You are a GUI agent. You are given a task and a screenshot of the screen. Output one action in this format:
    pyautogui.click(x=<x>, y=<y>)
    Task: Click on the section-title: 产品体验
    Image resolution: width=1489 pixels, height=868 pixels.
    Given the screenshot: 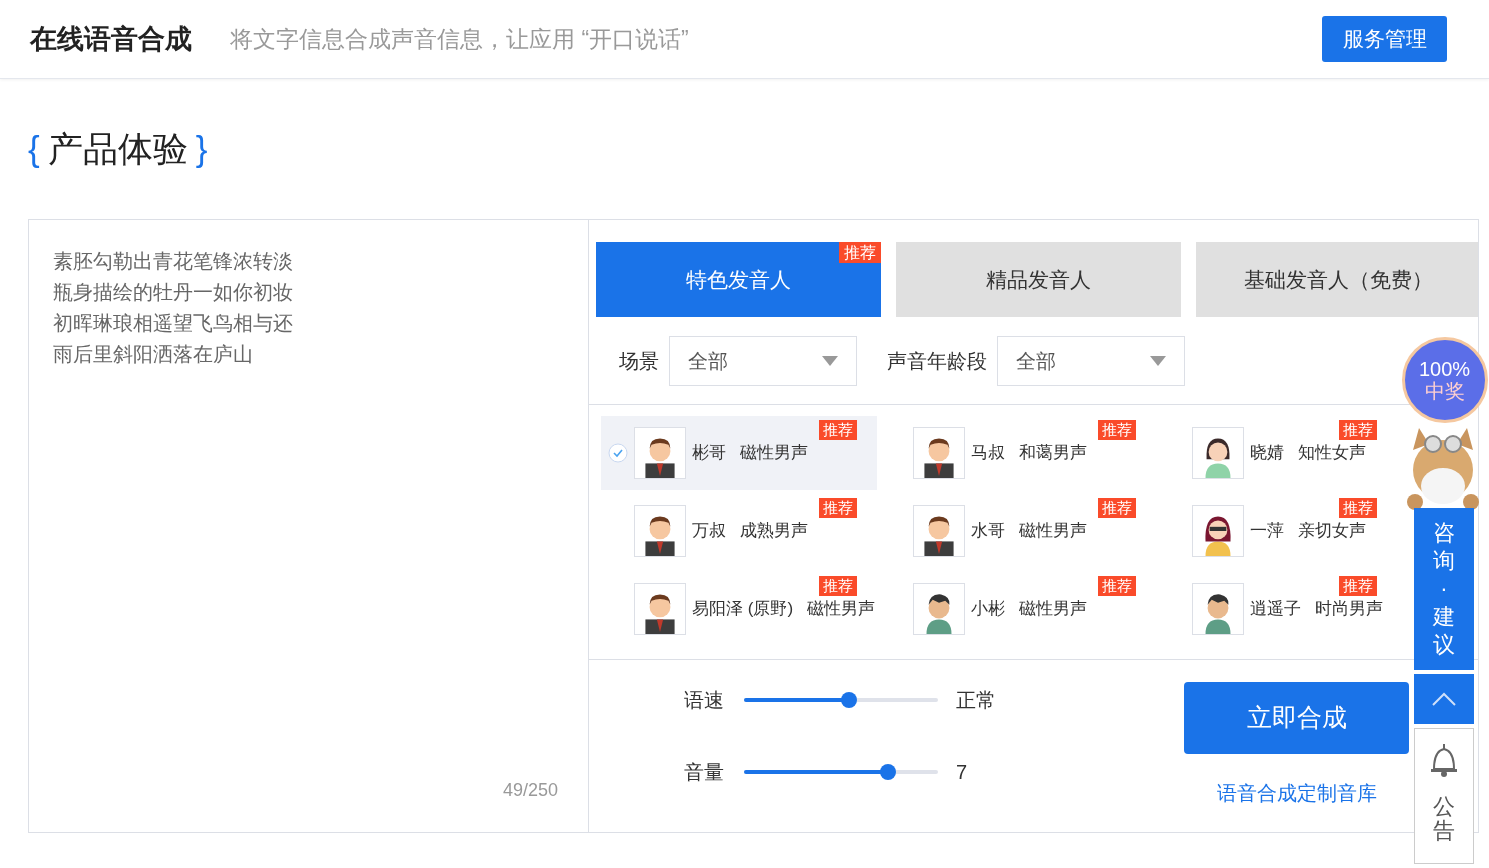 What is the action you would take?
    pyautogui.click(x=117, y=148)
    